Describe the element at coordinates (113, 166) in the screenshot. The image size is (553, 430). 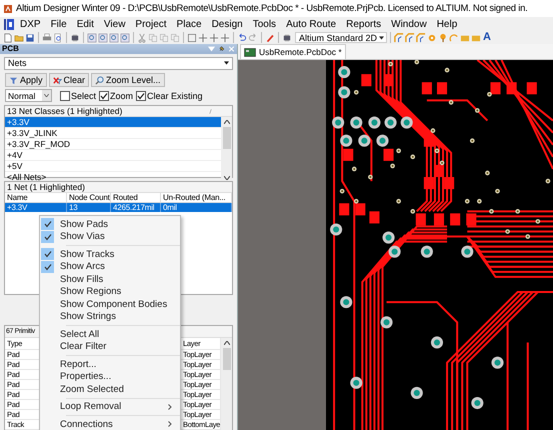
I see `list-item: +5V` at that location.